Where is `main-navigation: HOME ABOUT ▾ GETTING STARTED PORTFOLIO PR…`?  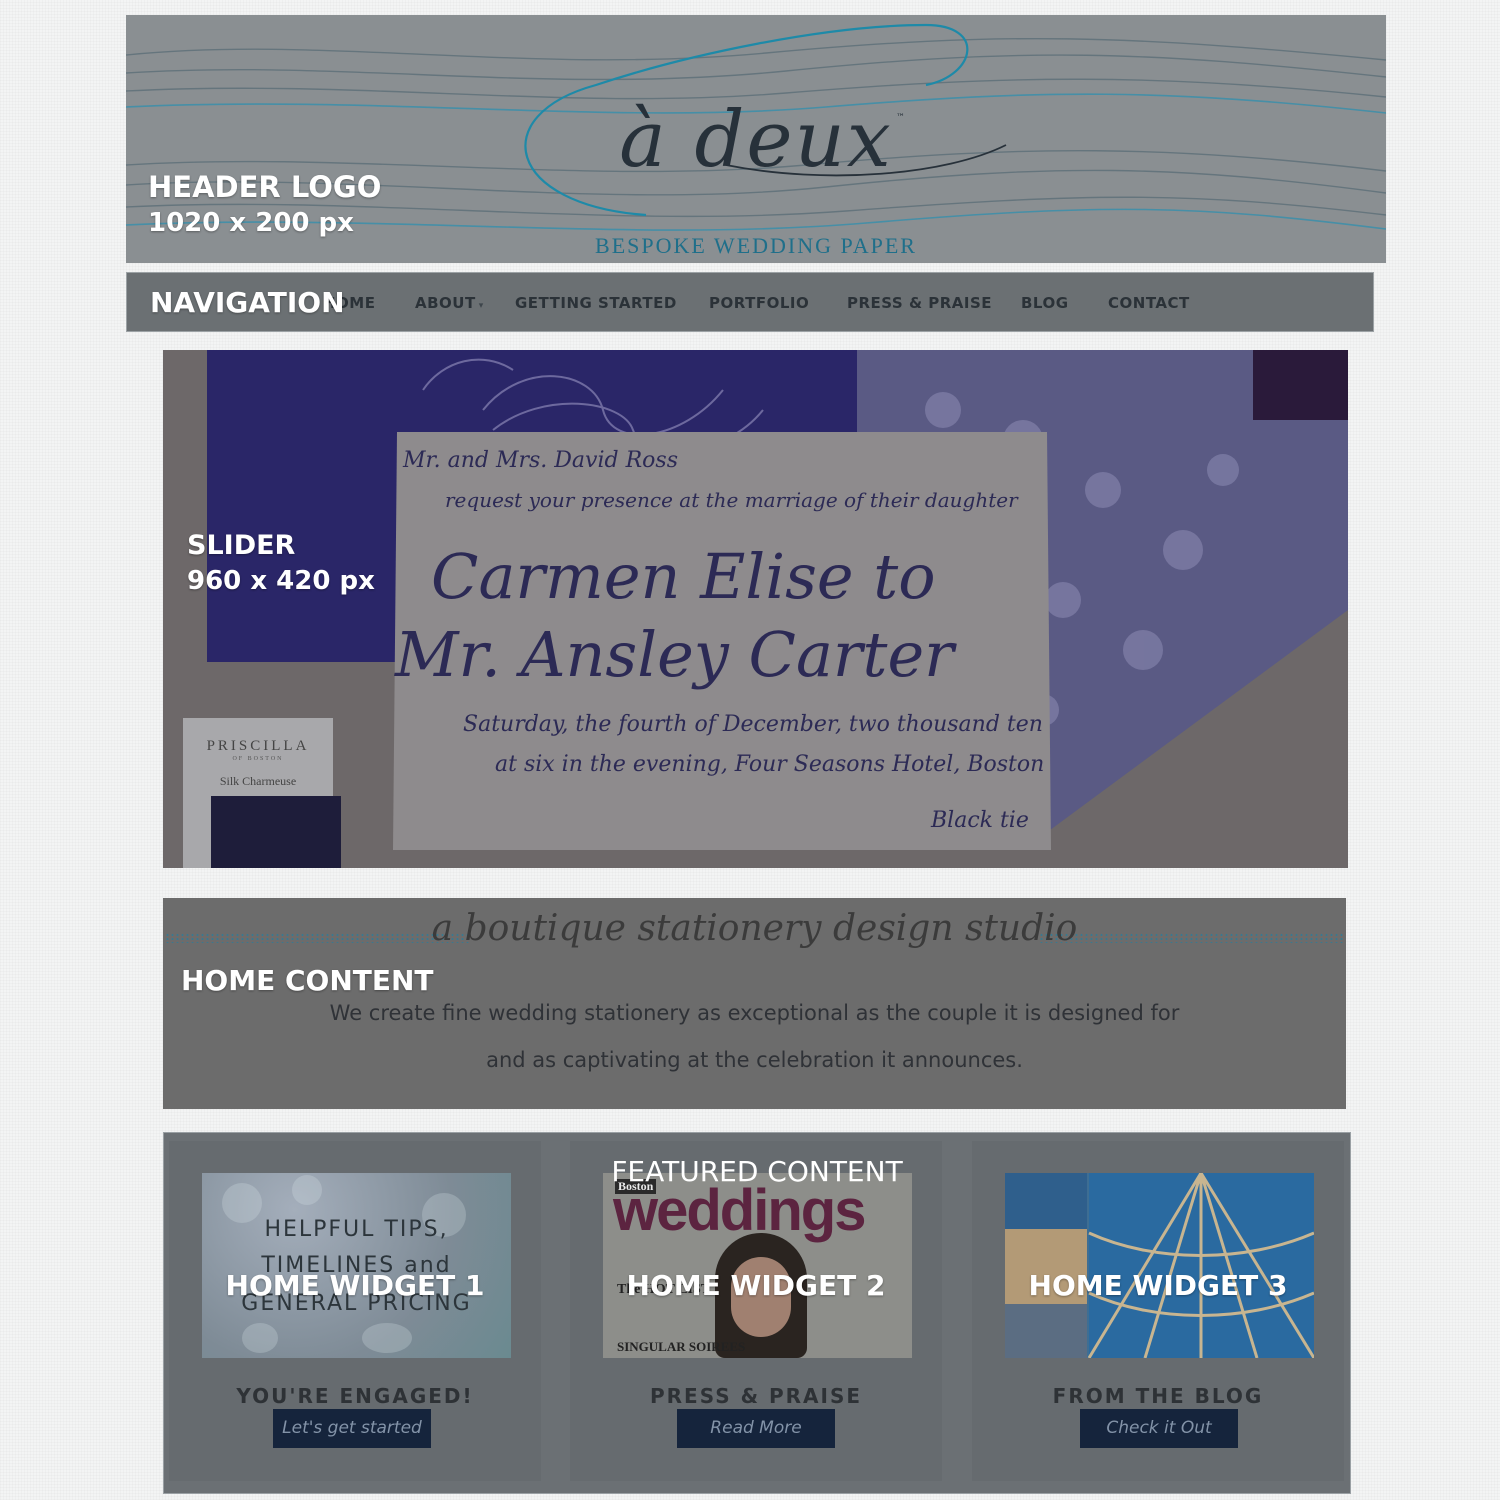
main-navigation: HOME ABOUT ▾ GETTING STARTED PORTFOLIO PR… is located at coordinates (750, 302).